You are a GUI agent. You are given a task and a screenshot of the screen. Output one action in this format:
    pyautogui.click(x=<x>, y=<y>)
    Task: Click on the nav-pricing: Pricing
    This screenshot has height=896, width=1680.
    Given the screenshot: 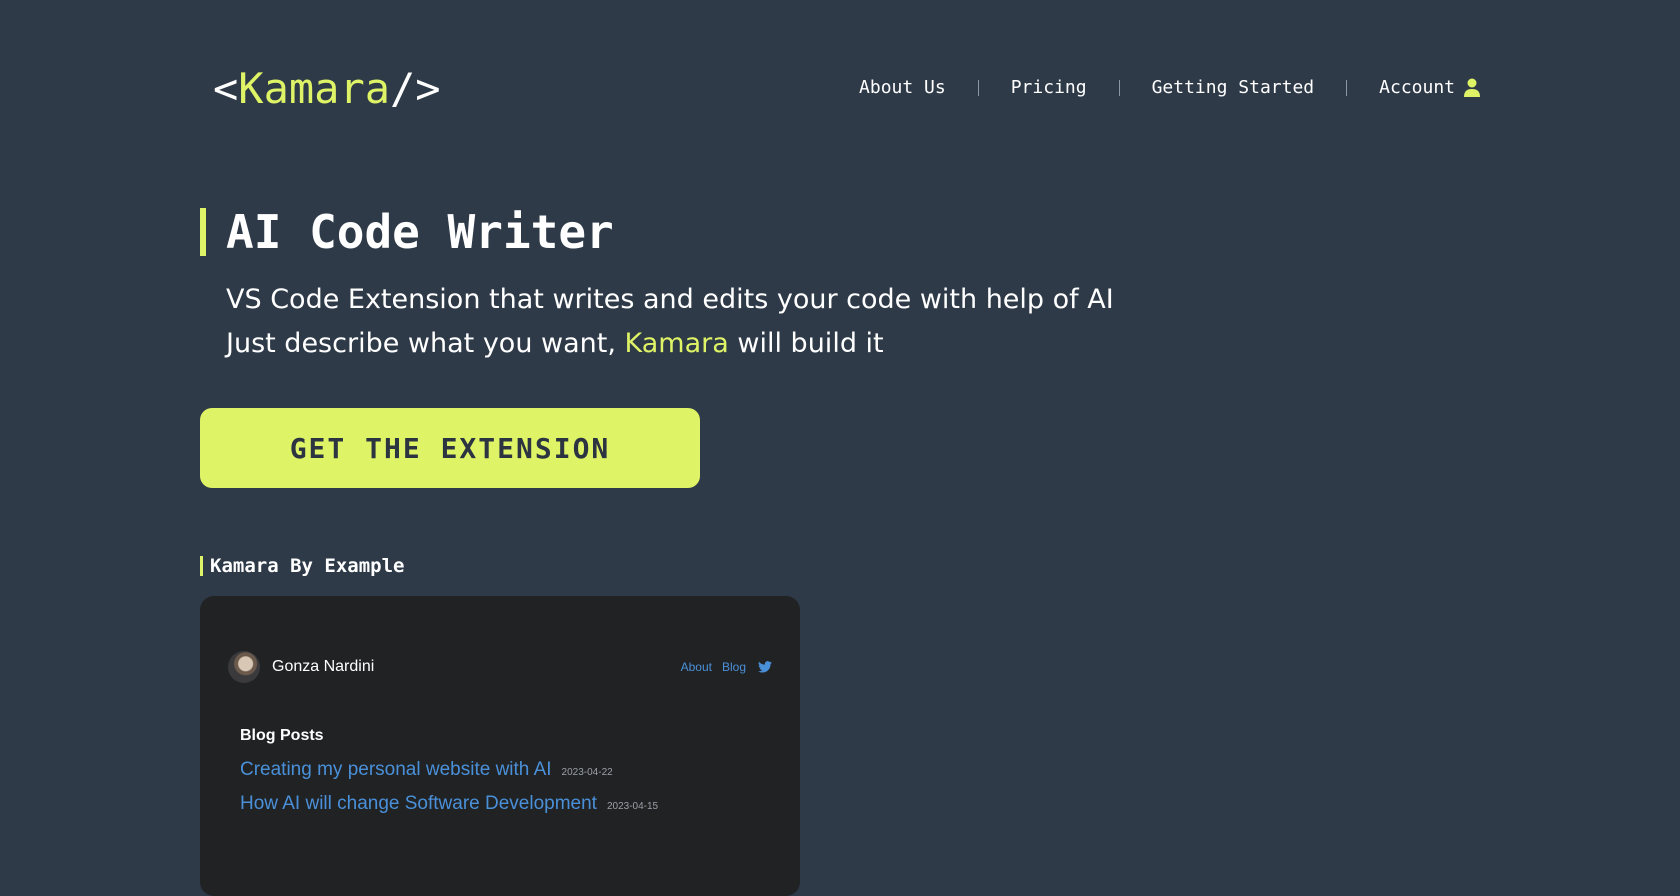 What is the action you would take?
    pyautogui.click(x=1049, y=88)
    